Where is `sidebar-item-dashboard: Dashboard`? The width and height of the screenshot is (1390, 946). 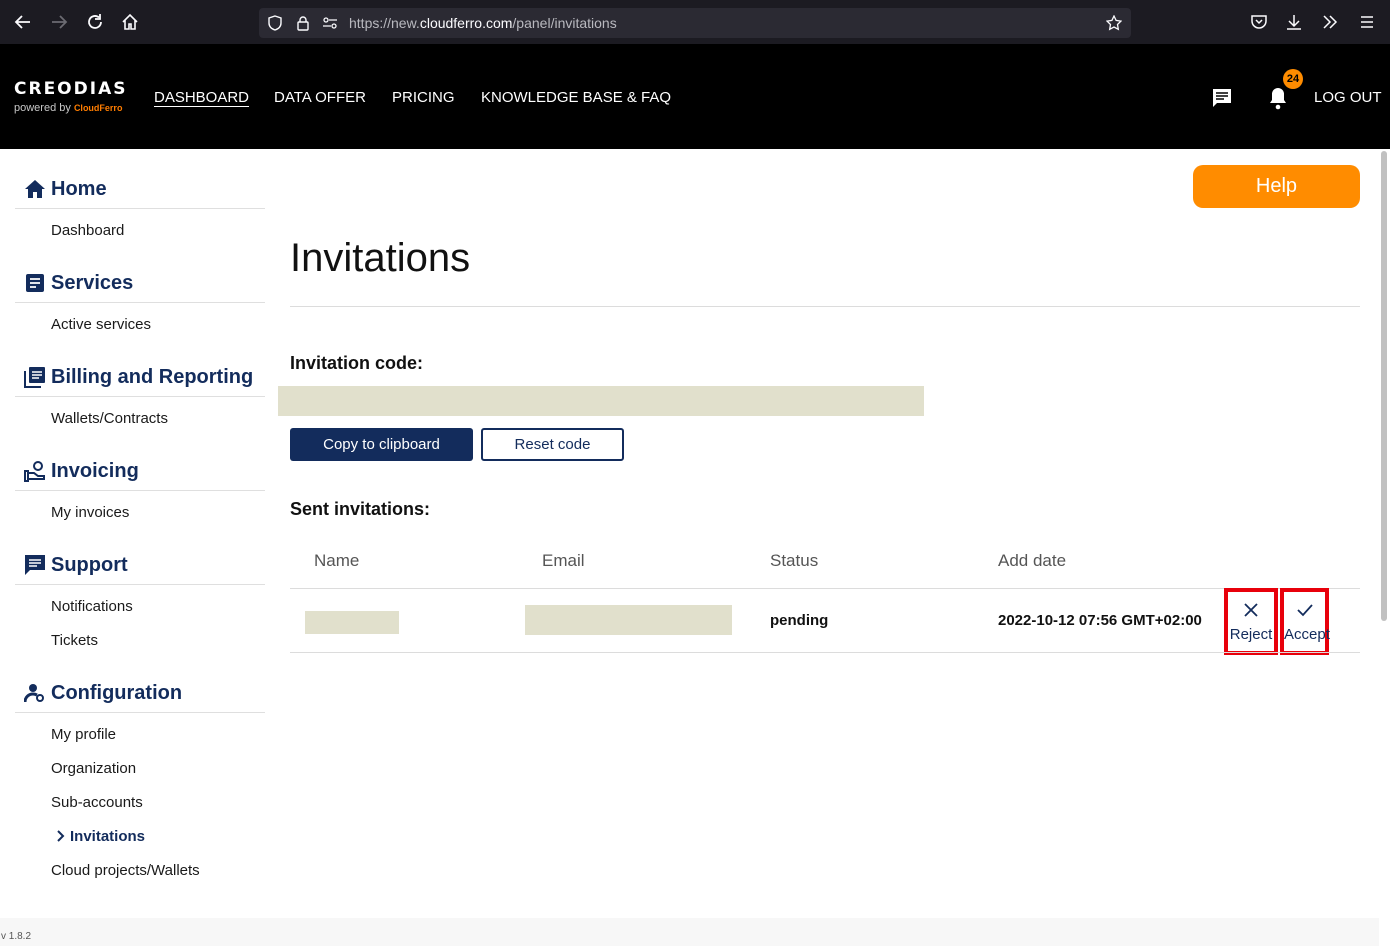
sidebar-item-dashboard: Dashboard is located at coordinates (87, 230).